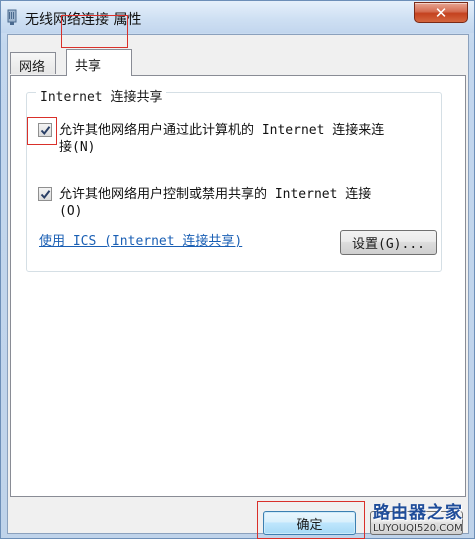  I want to click on tab-network: 网络, so click(33, 63).